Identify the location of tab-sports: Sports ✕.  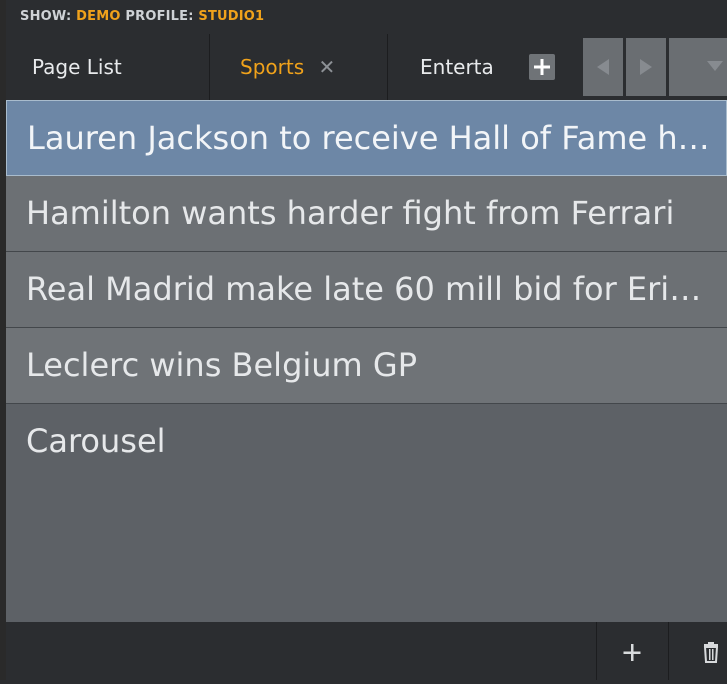
(299, 67).